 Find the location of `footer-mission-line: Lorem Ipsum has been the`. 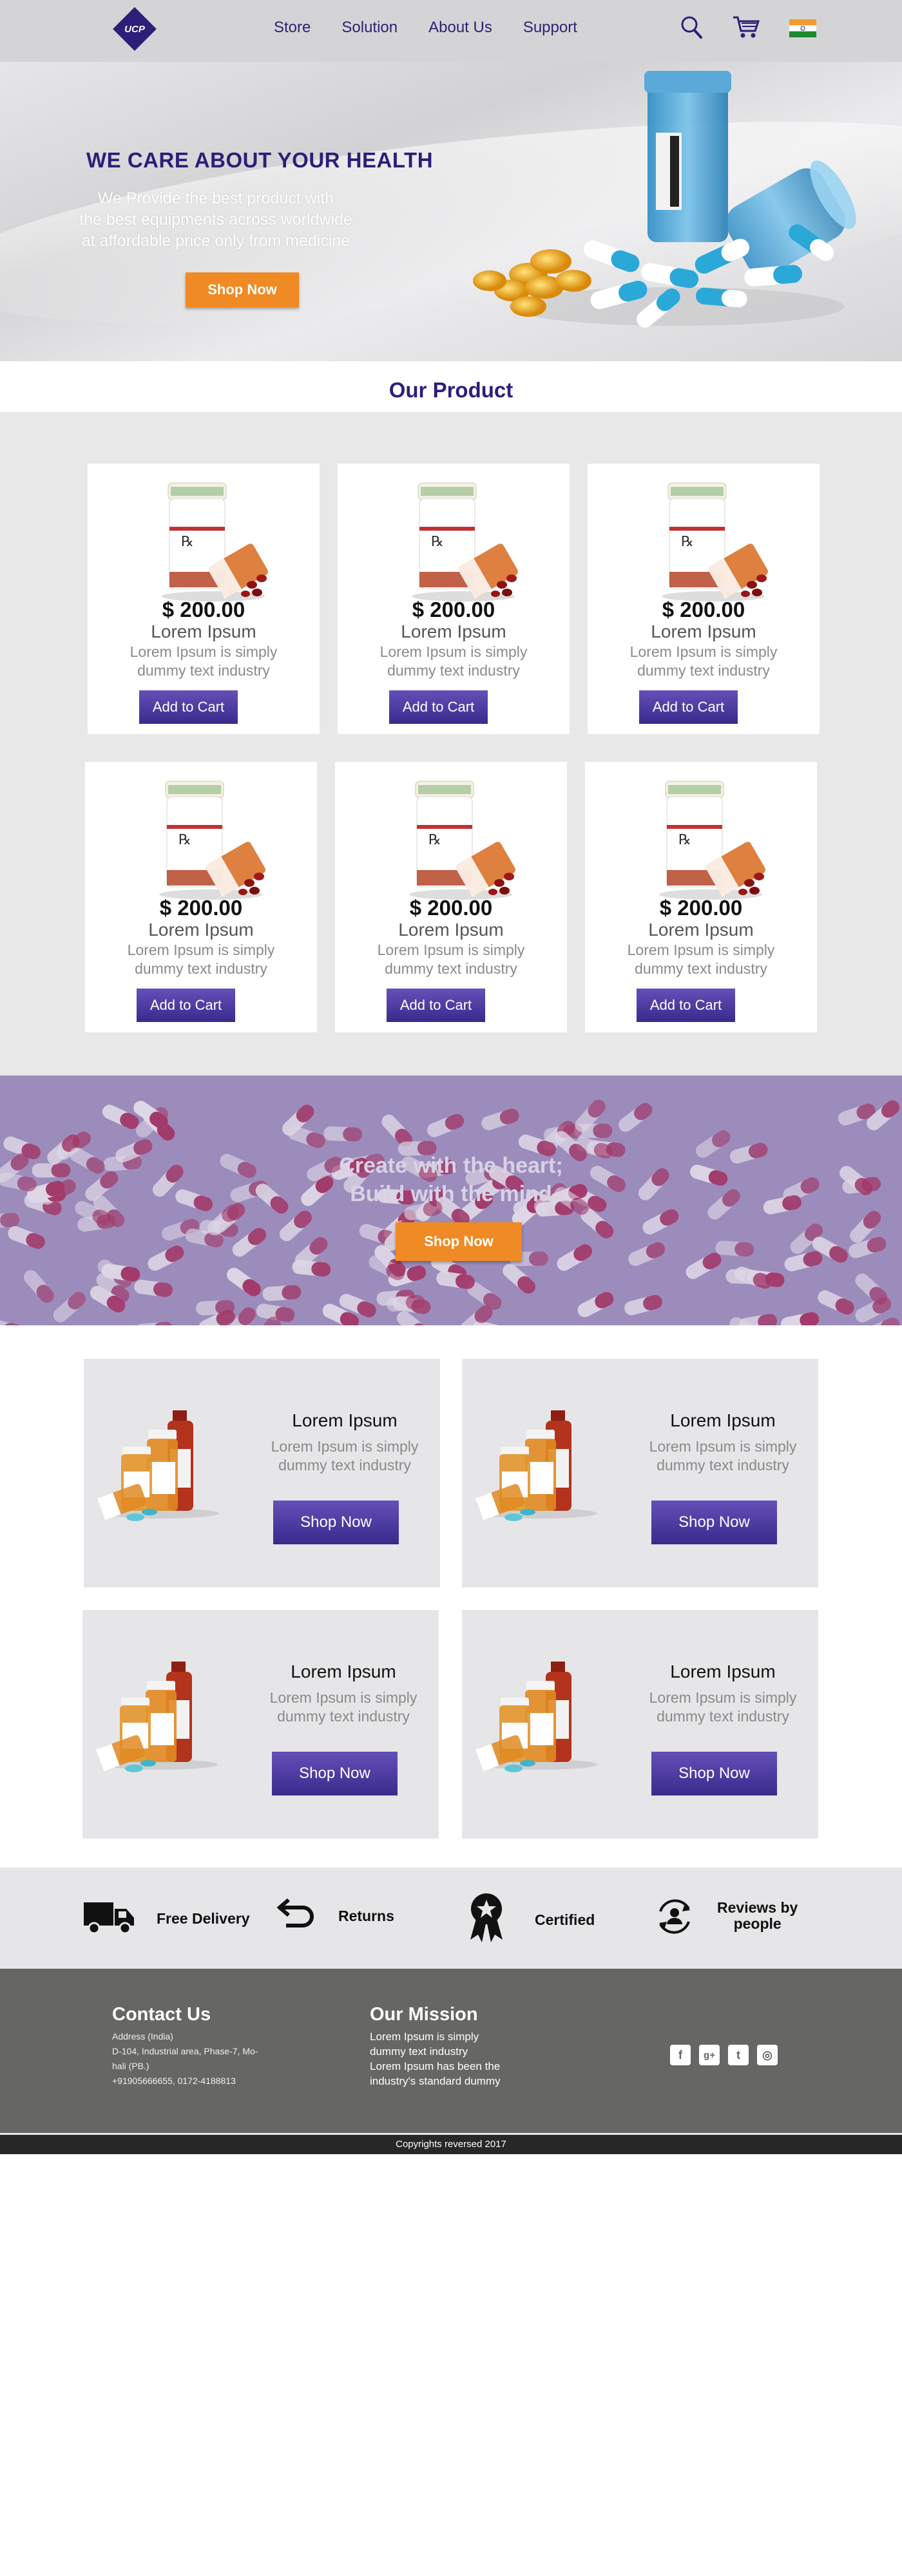

footer-mission-line: Lorem Ipsum has been the is located at coordinates (435, 2066).